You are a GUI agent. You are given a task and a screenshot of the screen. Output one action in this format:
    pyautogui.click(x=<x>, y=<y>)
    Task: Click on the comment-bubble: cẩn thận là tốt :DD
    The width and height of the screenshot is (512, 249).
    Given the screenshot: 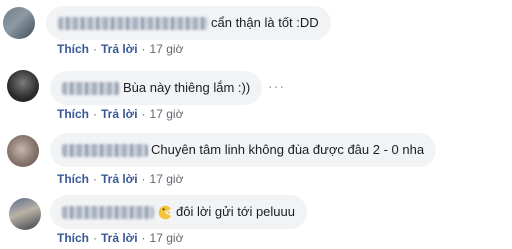 What is the action you would take?
    pyautogui.click(x=188, y=23)
    